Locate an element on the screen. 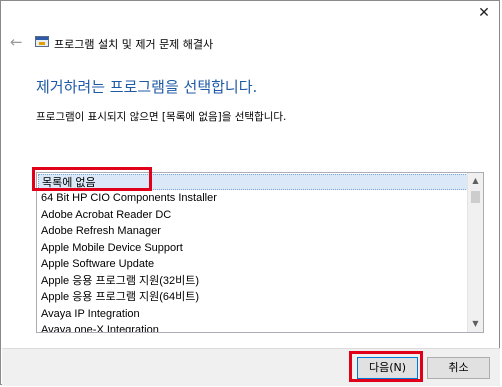 The image size is (502, 387). list-item: Apple Software Update is located at coordinates (97, 264).